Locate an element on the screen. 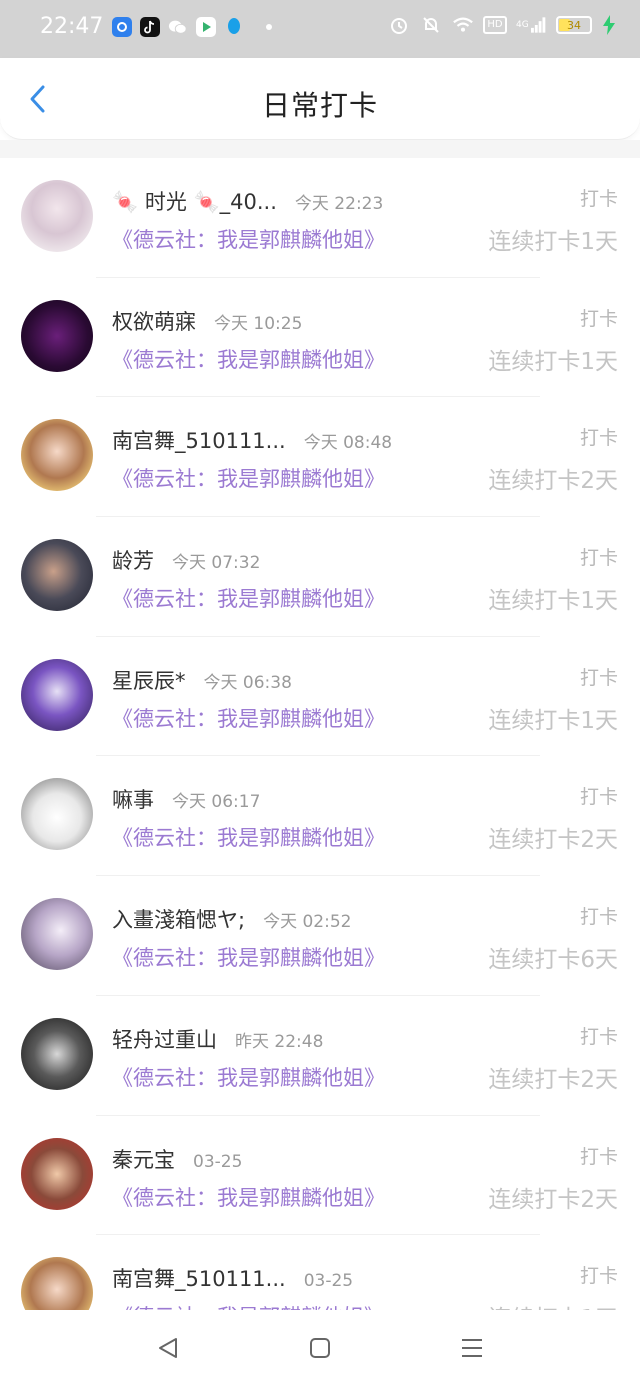 This screenshot has width=640, height=1387. home-nav-button is located at coordinates (320, 1348).